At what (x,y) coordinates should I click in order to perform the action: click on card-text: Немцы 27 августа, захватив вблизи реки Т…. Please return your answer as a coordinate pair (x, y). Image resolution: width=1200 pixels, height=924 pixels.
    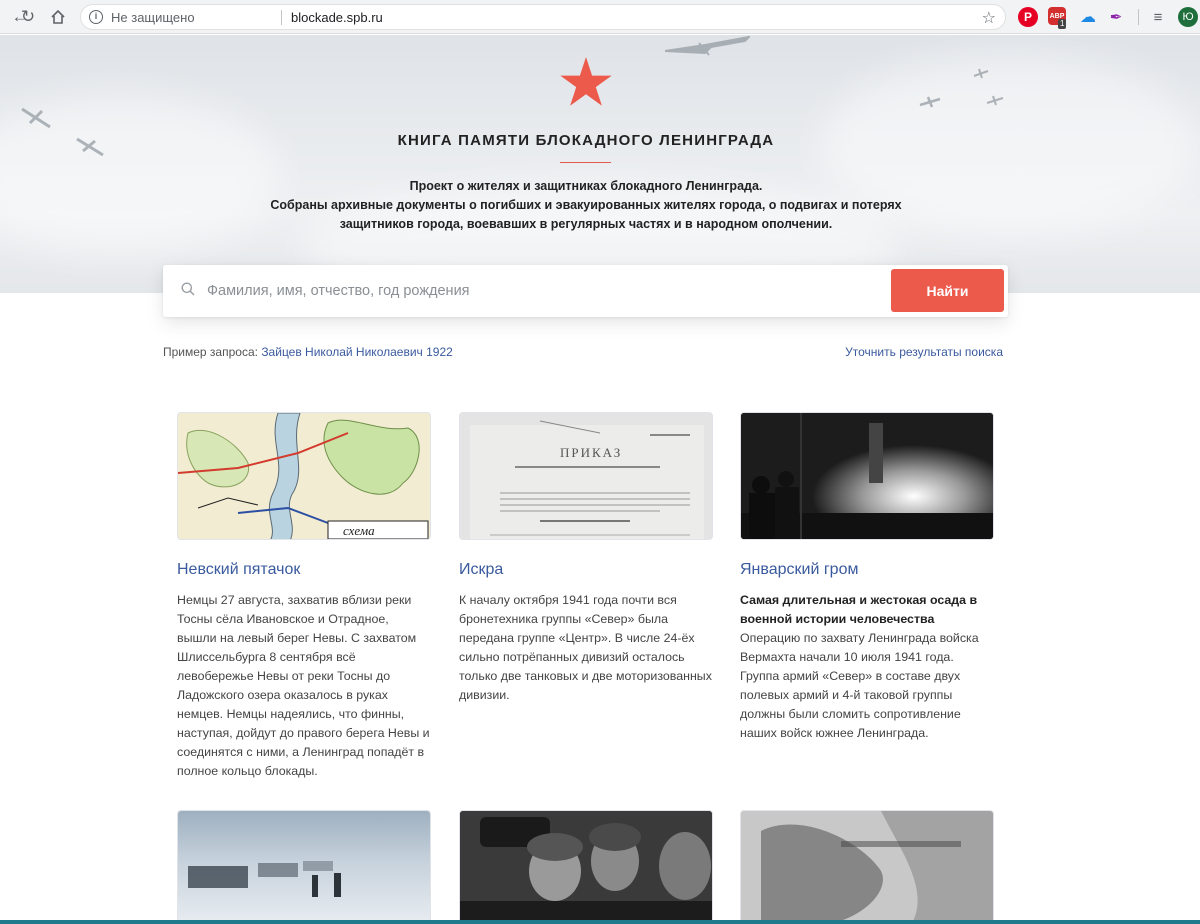
    Looking at the image, I should click on (303, 685).